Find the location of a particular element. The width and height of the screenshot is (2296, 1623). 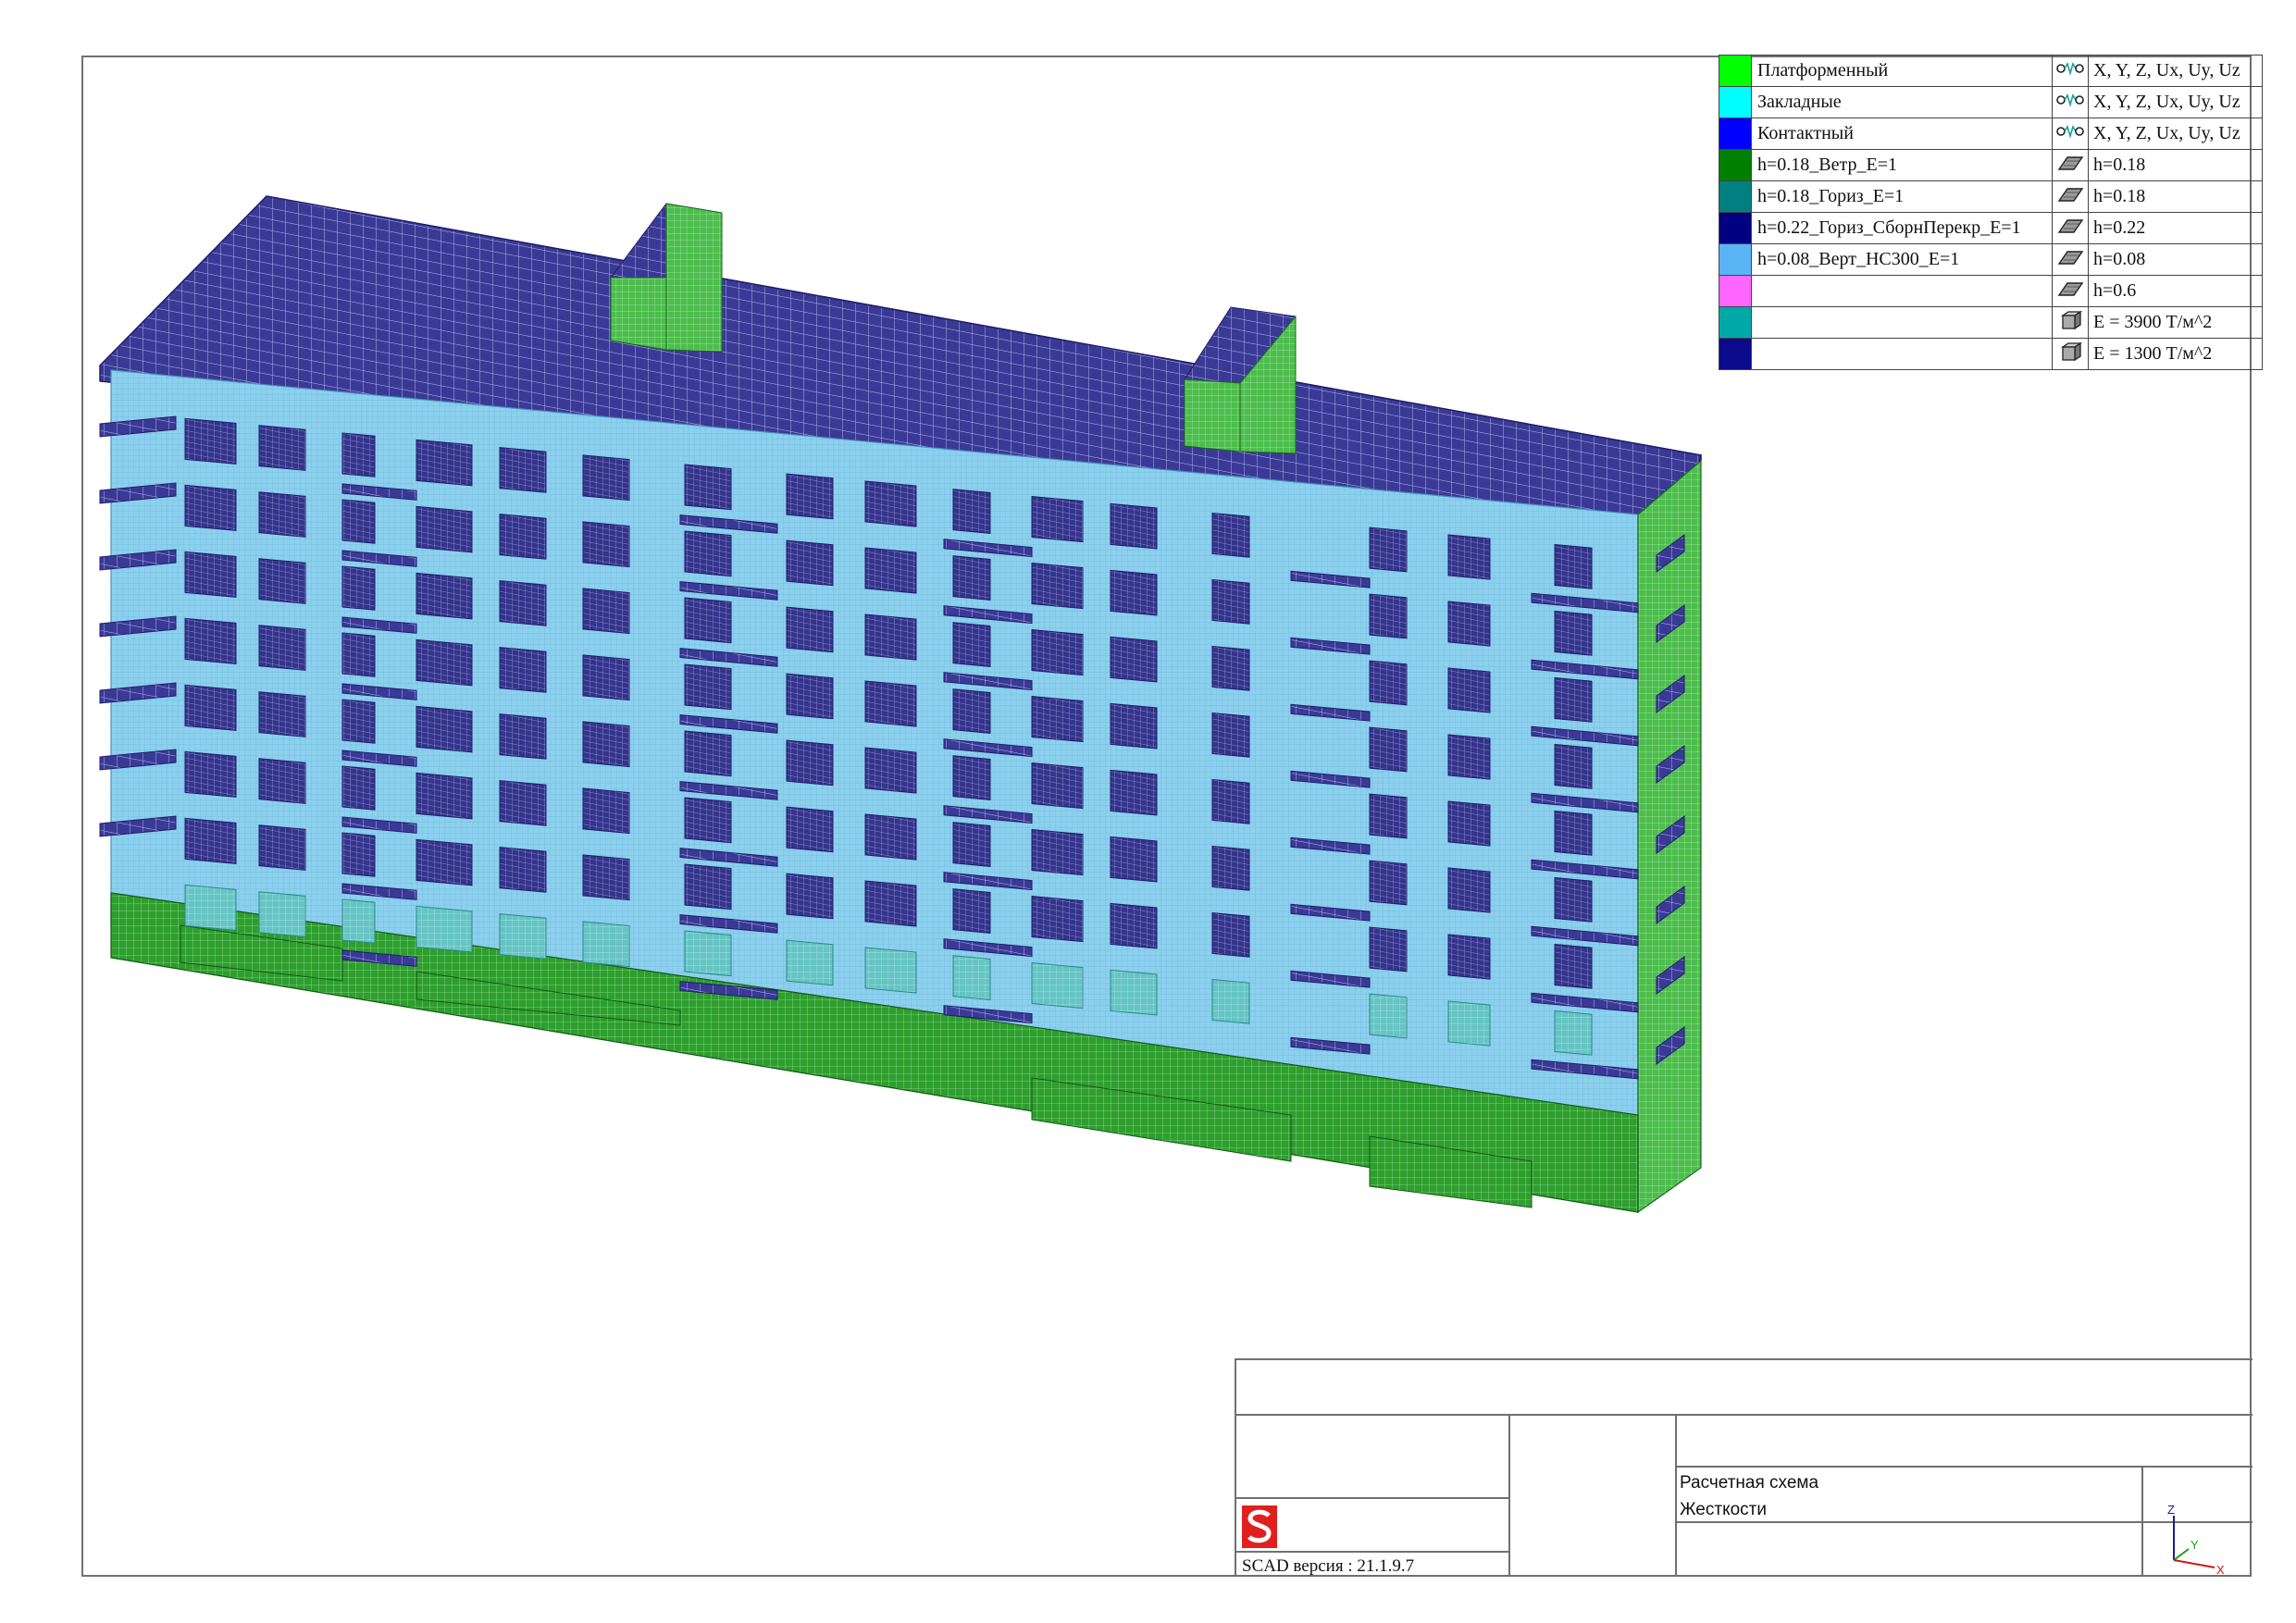

legend-row: Платформенный X, Y, Z, Ux, Uy, Uz is located at coordinates (1991, 71).